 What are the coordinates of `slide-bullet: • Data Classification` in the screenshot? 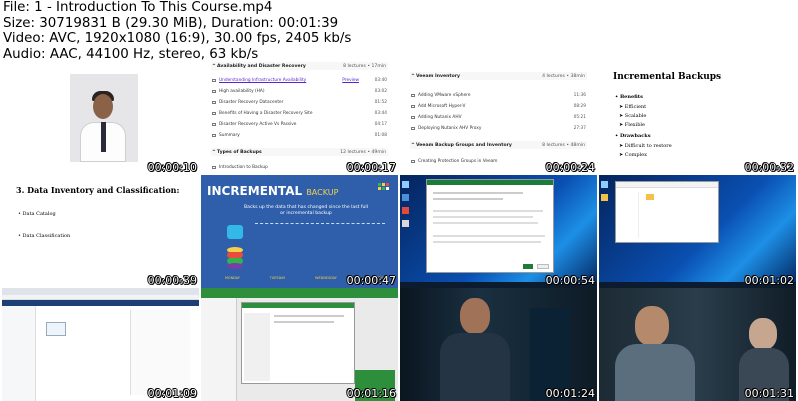 It's located at (44, 236).